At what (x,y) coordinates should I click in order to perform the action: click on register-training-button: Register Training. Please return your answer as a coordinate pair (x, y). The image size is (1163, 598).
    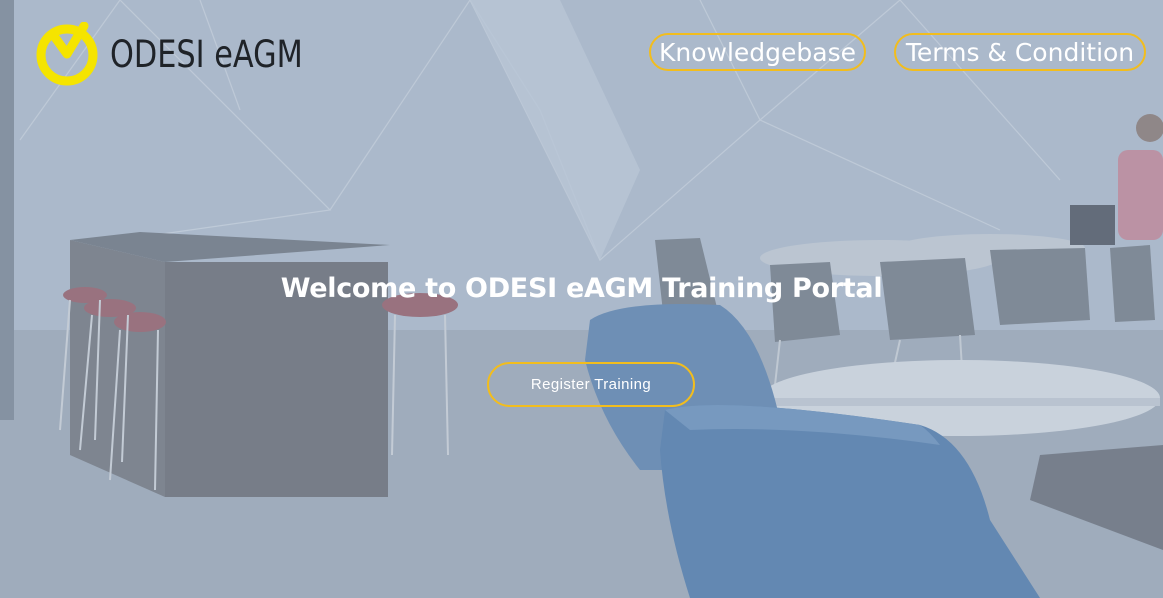
    Looking at the image, I should click on (591, 384).